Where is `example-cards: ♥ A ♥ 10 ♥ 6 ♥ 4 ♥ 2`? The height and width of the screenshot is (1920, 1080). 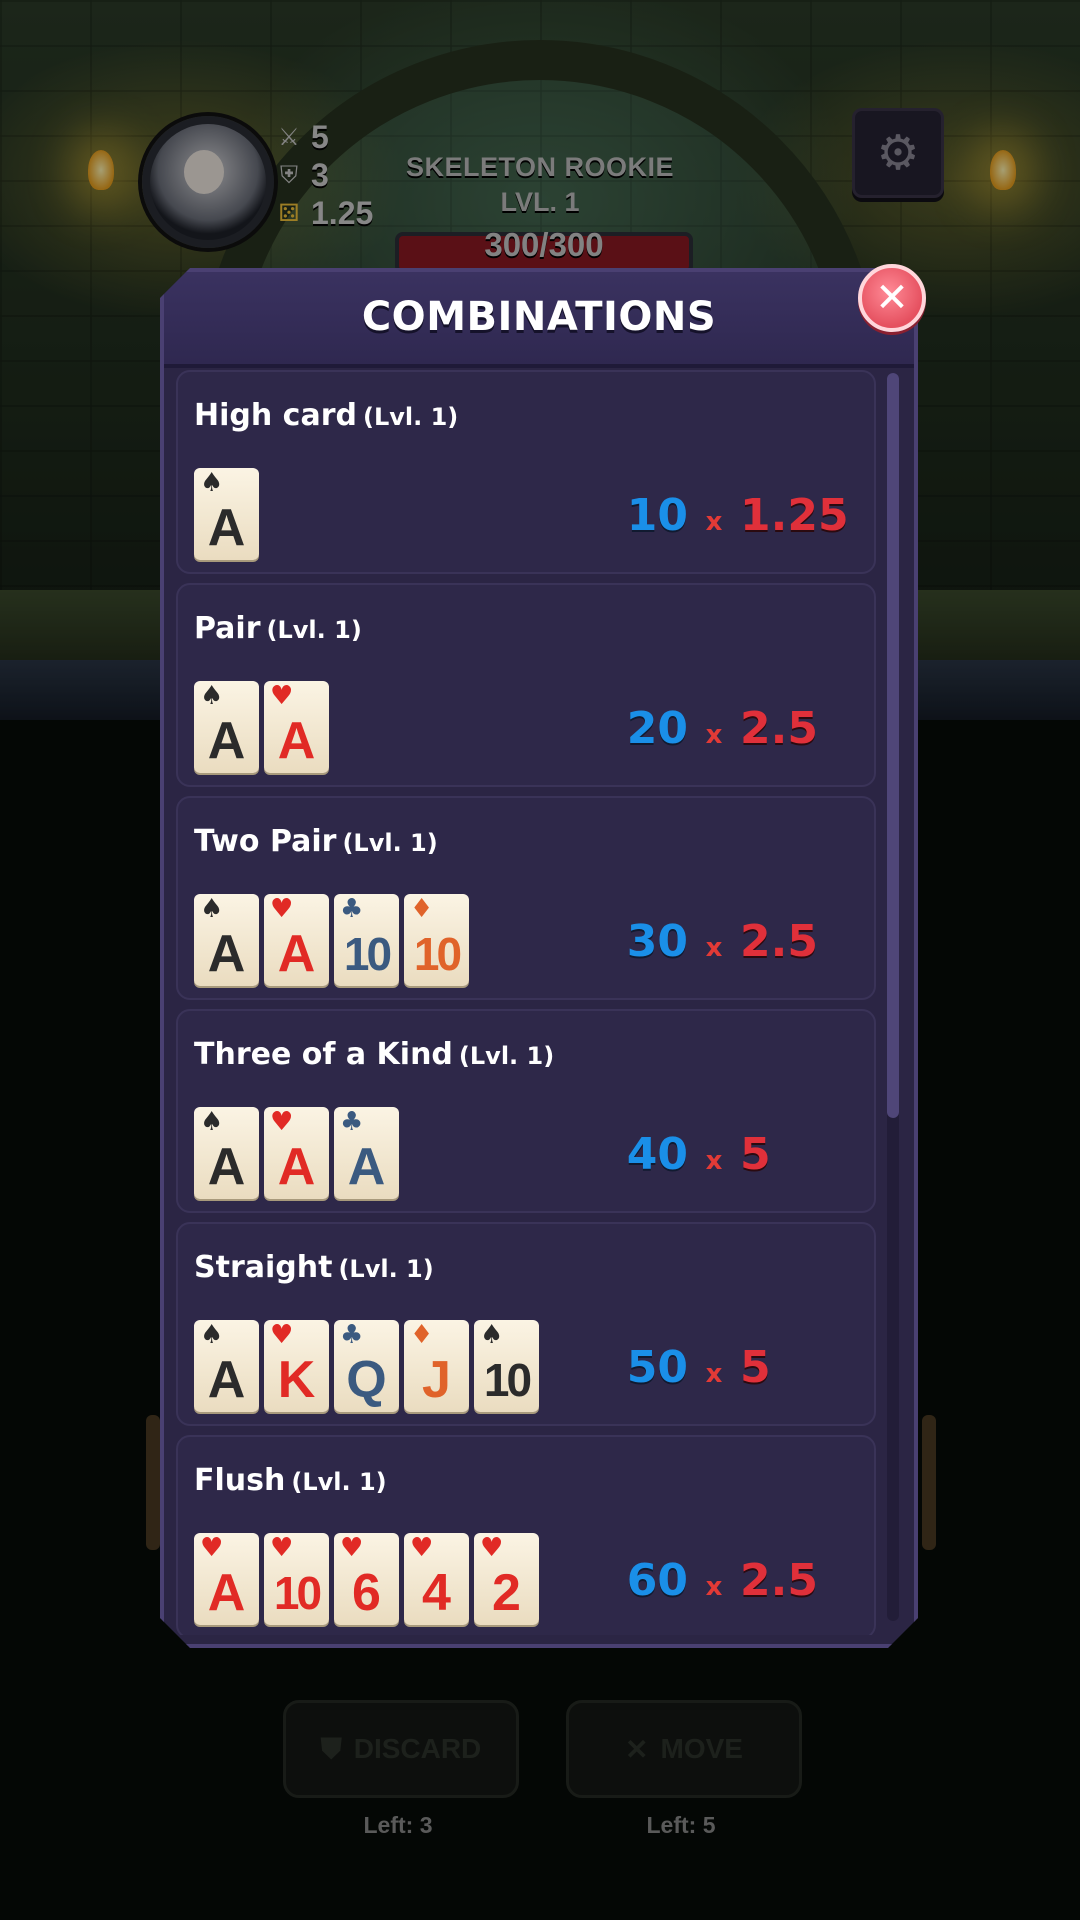 example-cards: ♥ A ♥ 10 ♥ 6 ♥ 4 ♥ 2 is located at coordinates (366, 1579).